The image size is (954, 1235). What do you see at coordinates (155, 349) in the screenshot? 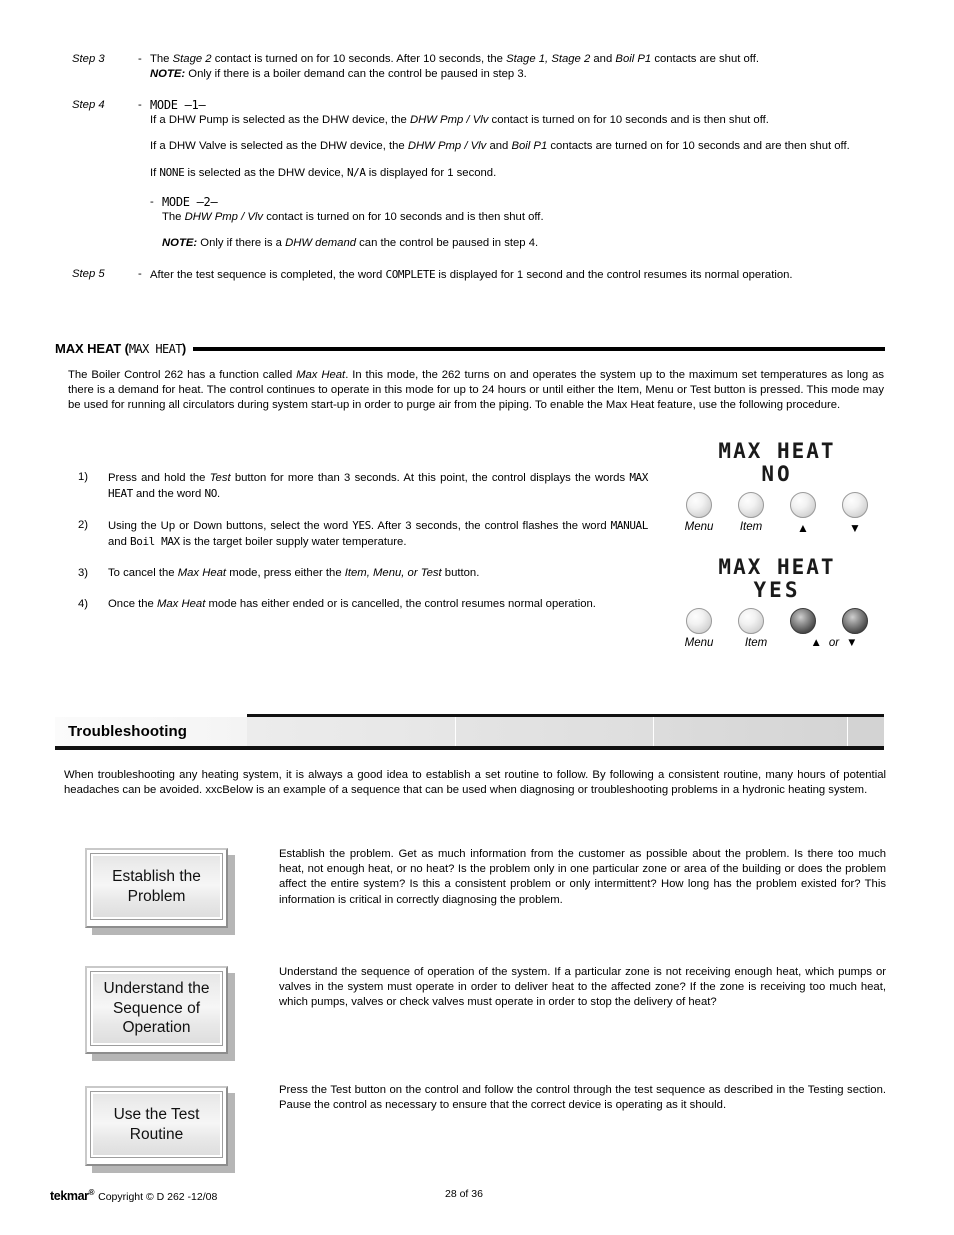
I see `frag: MAX HEAT` at bounding box center [155, 349].